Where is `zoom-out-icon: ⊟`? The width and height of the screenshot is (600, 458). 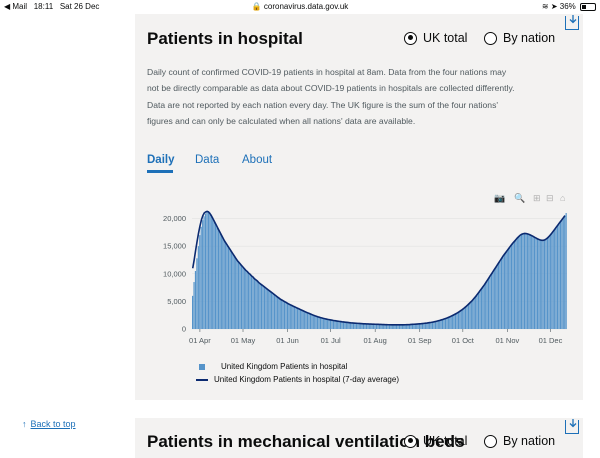 zoom-out-icon: ⊟ is located at coordinates (550, 198).